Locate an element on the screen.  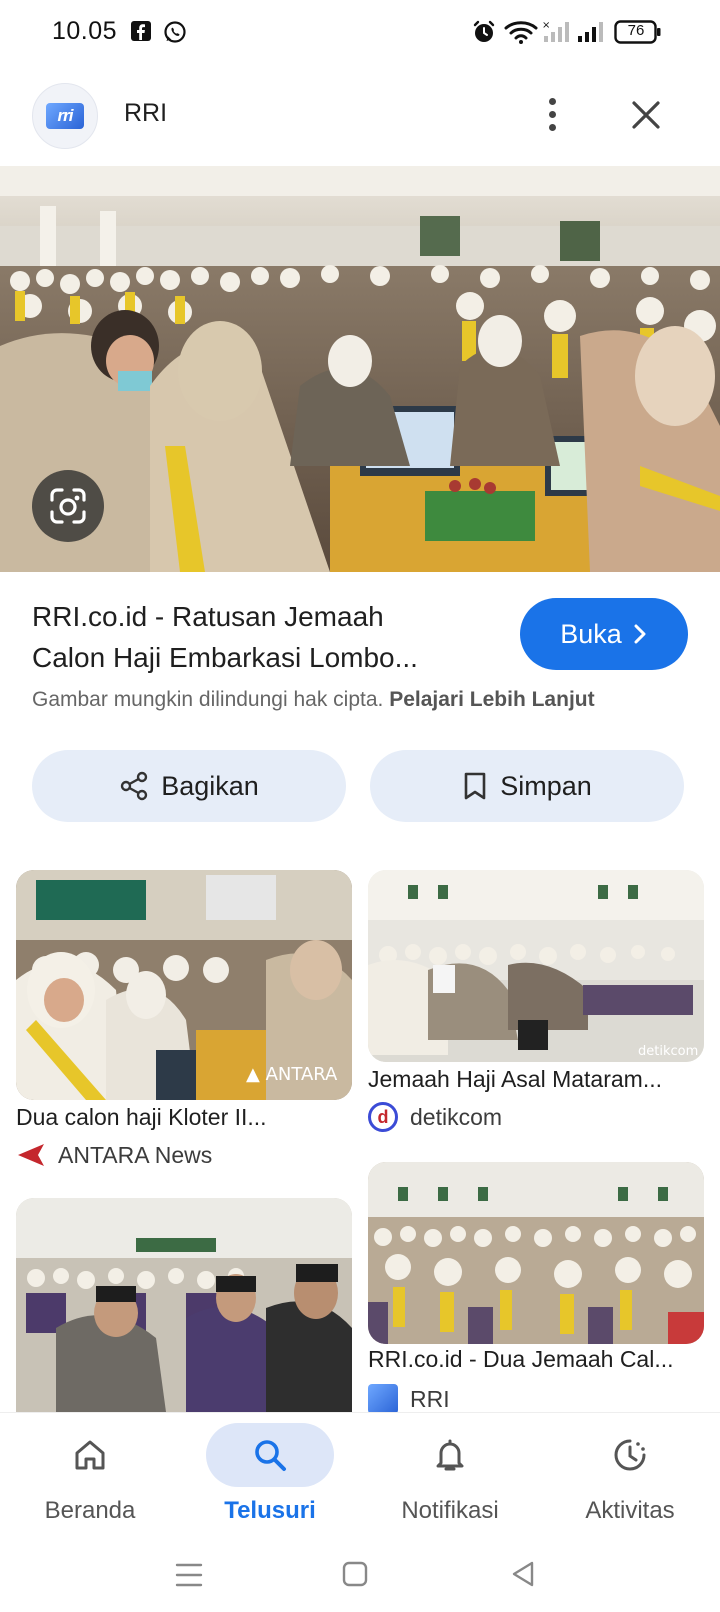
lens-button is located at coordinates (68, 506).